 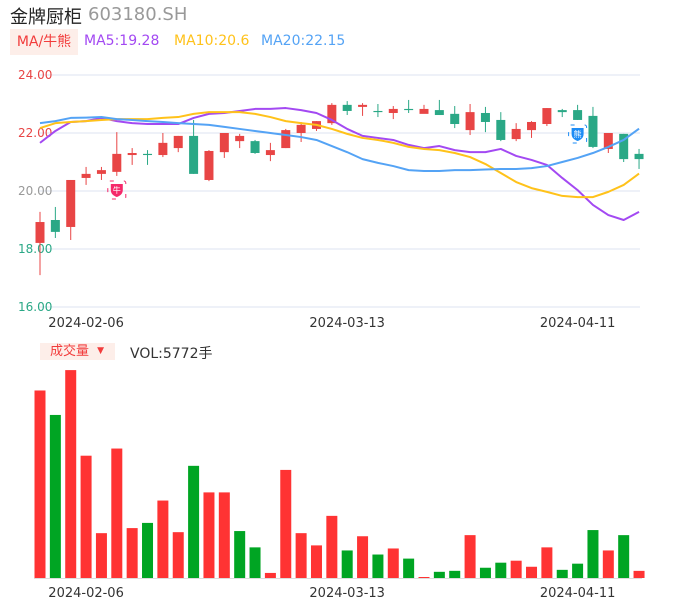 I want to click on y-tick-label: 24.00, so click(x=35, y=75).